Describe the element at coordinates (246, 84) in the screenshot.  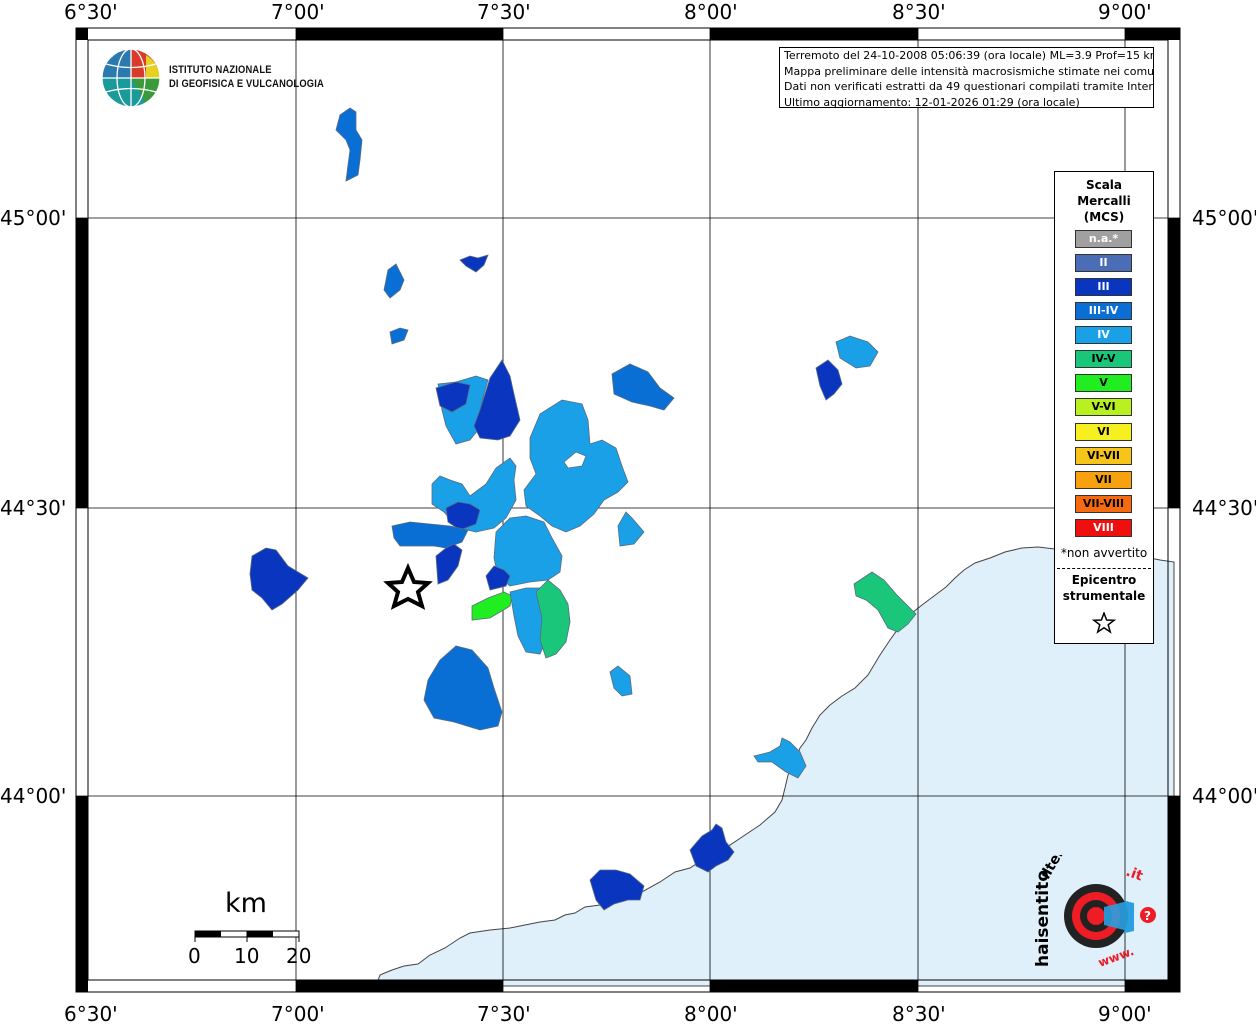
I see `ingv-logo-line2: DI GEOFISICA E VULCANOLOGIA` at that location.